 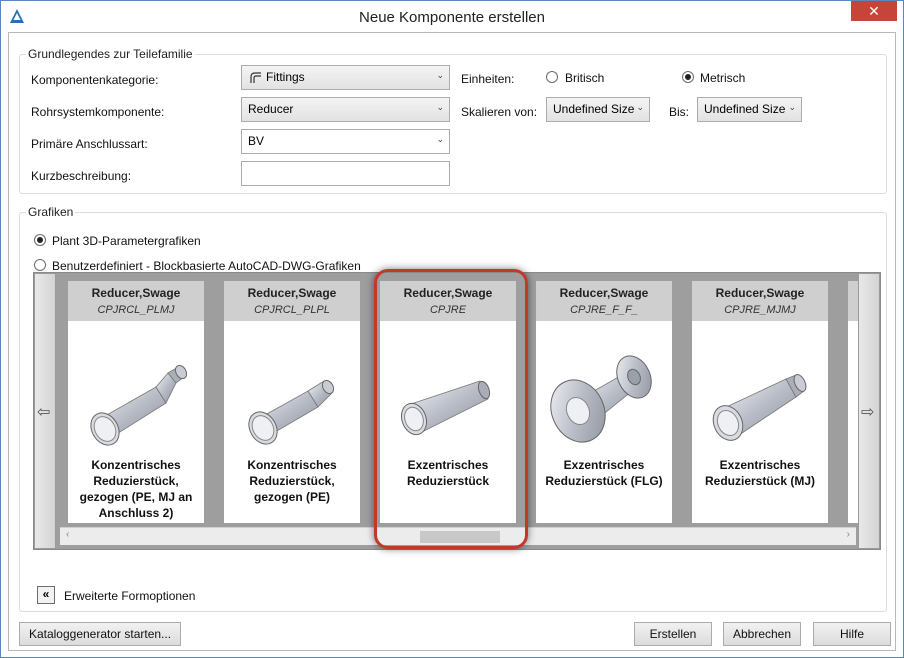 What do you see at coordinates (451, 409) in the screenshot?
I see `selection-highlight` at bounding box center [451, 409].